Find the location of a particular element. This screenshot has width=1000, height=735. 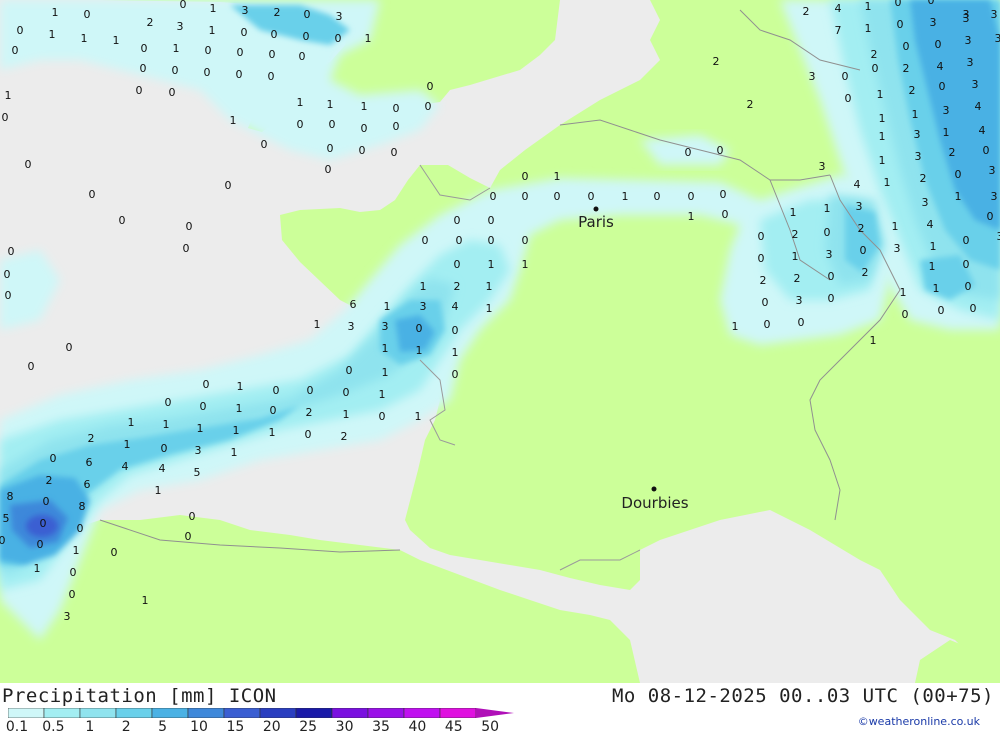

precip-value-label: 8 is located at coordinates (10, 496).